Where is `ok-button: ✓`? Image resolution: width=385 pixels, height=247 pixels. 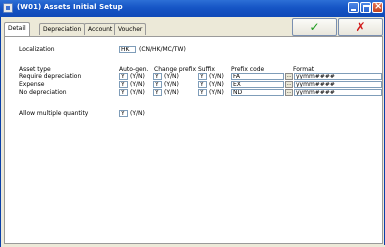 ok-button: ✓ is located at coordinates (314, 27).